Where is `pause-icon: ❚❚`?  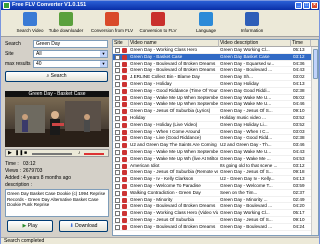 pause-icon: ❚❚ is located at coordinates (19, 153).